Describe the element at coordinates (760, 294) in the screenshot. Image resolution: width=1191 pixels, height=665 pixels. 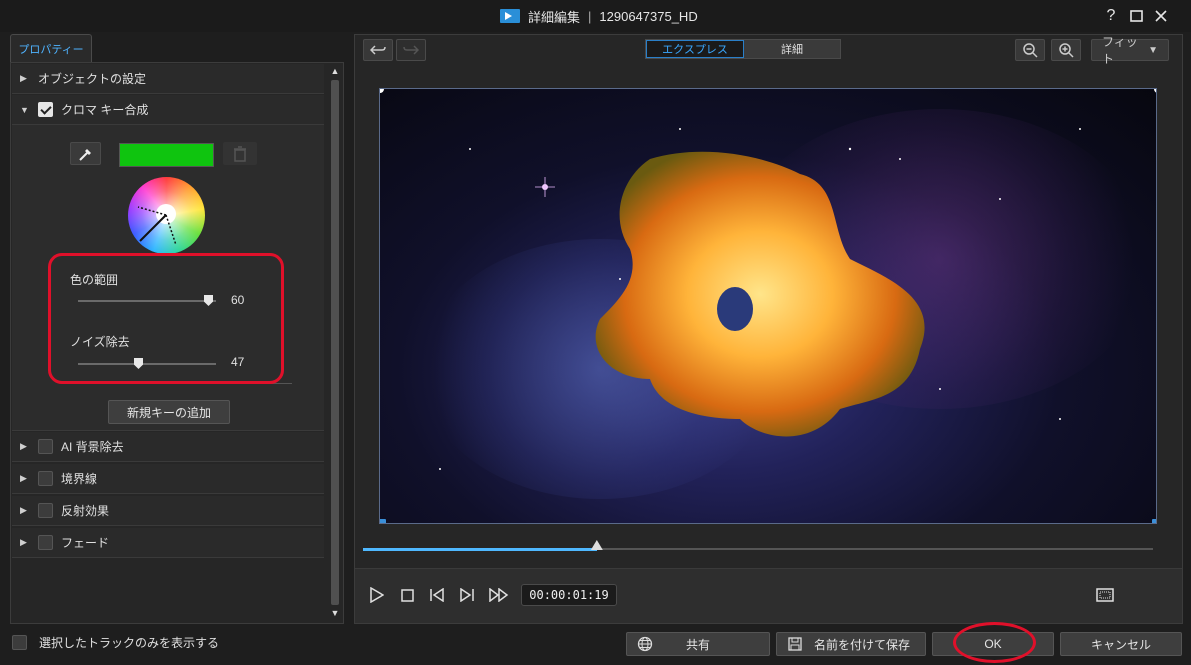
I see `fire-explosion` at that location.